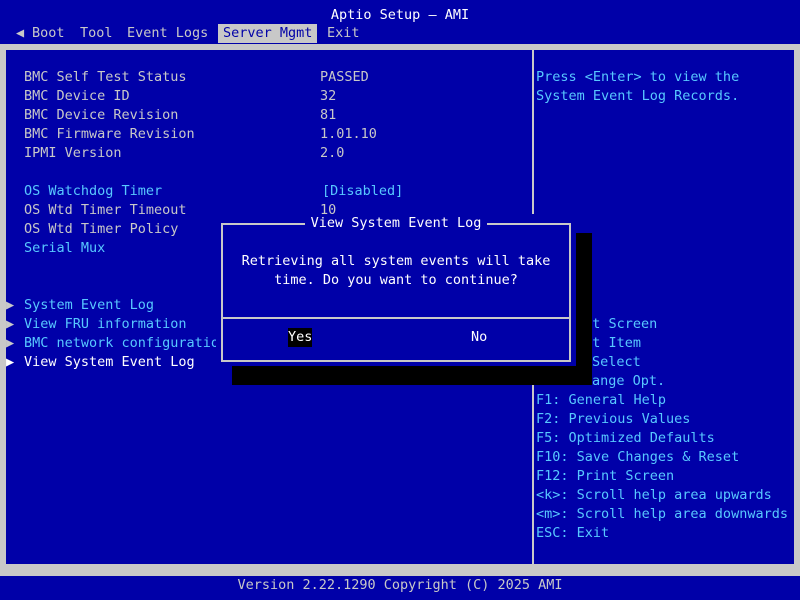  What do you see at coordinates (105, 210) in the screenshot?
I see `os-wtd-timer-timeout-label: OS Wtd Timer Timeout` at bounding box center [105, 210].